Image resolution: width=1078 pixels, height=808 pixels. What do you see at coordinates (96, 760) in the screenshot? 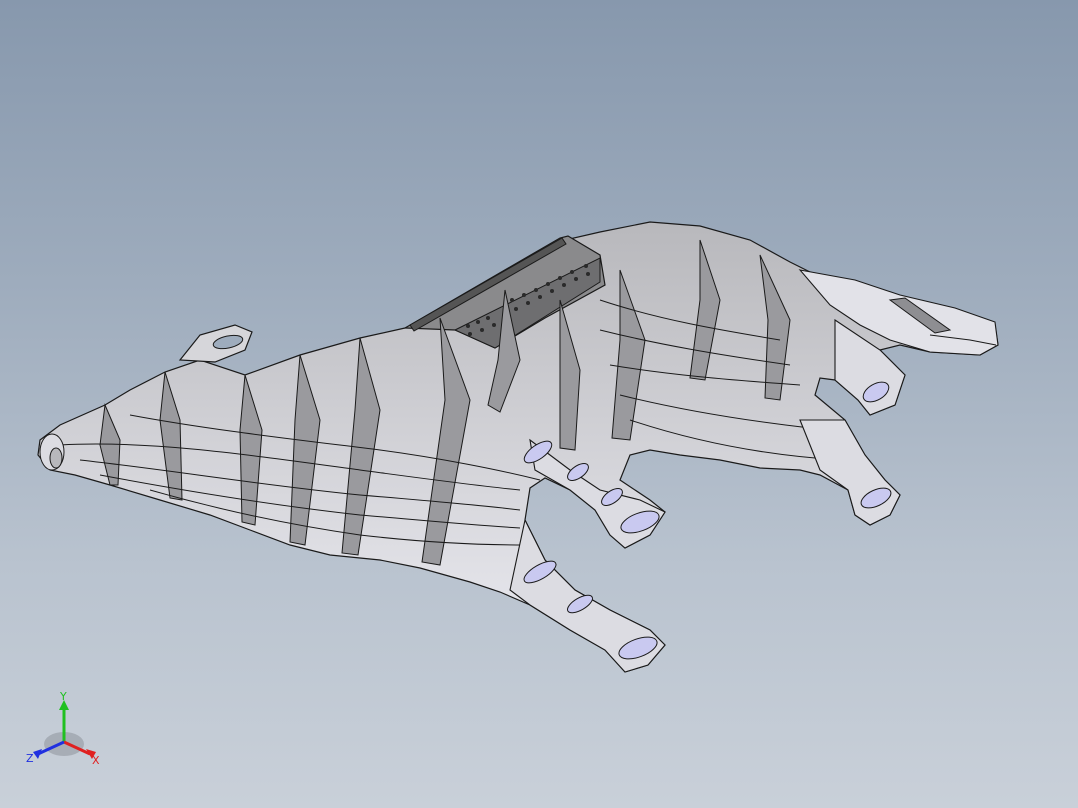
I see `x-axis-label: X` at bounding box center [96, 760].